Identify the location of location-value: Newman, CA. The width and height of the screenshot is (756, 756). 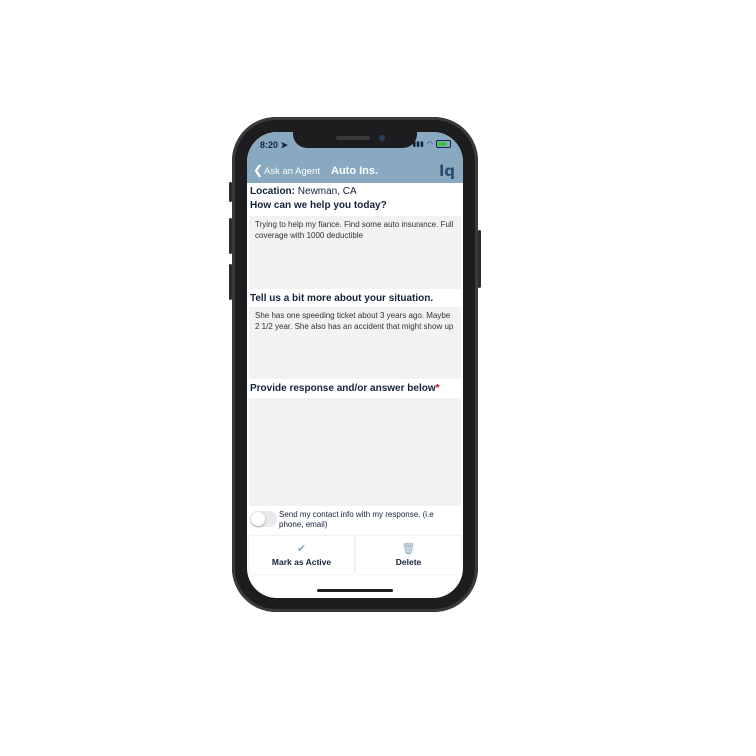
(327, 191).